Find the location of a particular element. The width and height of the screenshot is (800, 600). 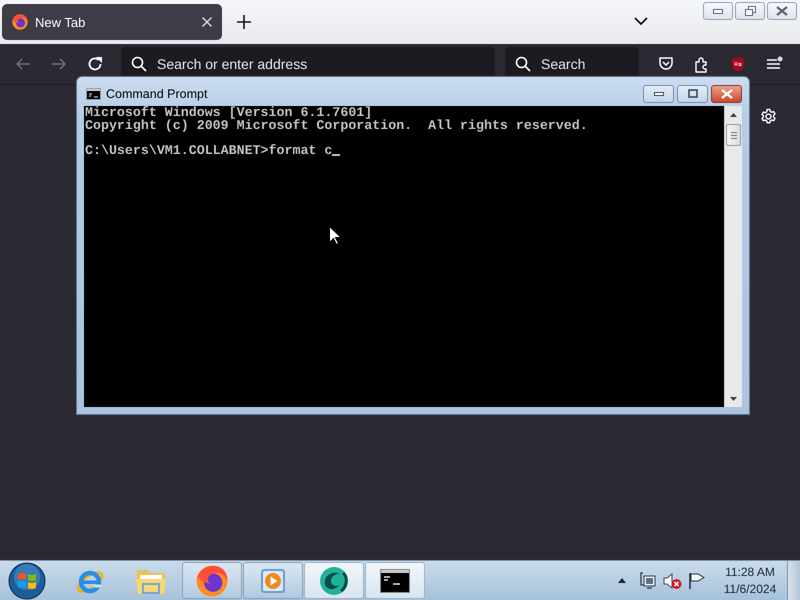

restore-button is located at coordinates (750, 11).